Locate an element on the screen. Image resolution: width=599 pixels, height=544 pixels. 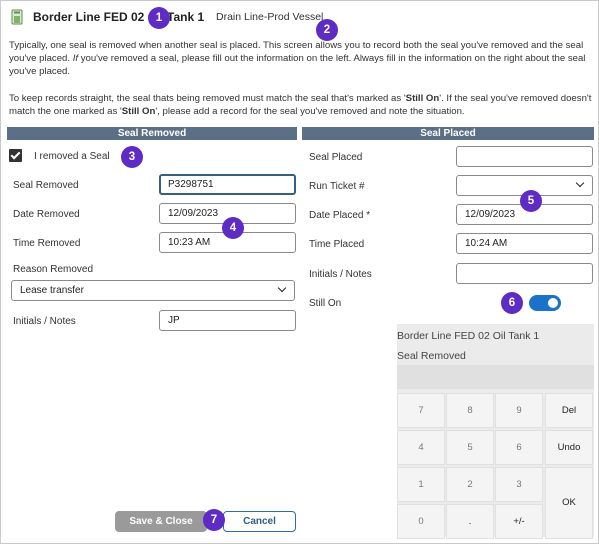
placed-notes-label: Initials / Notes is located at coordinates (340, 274).